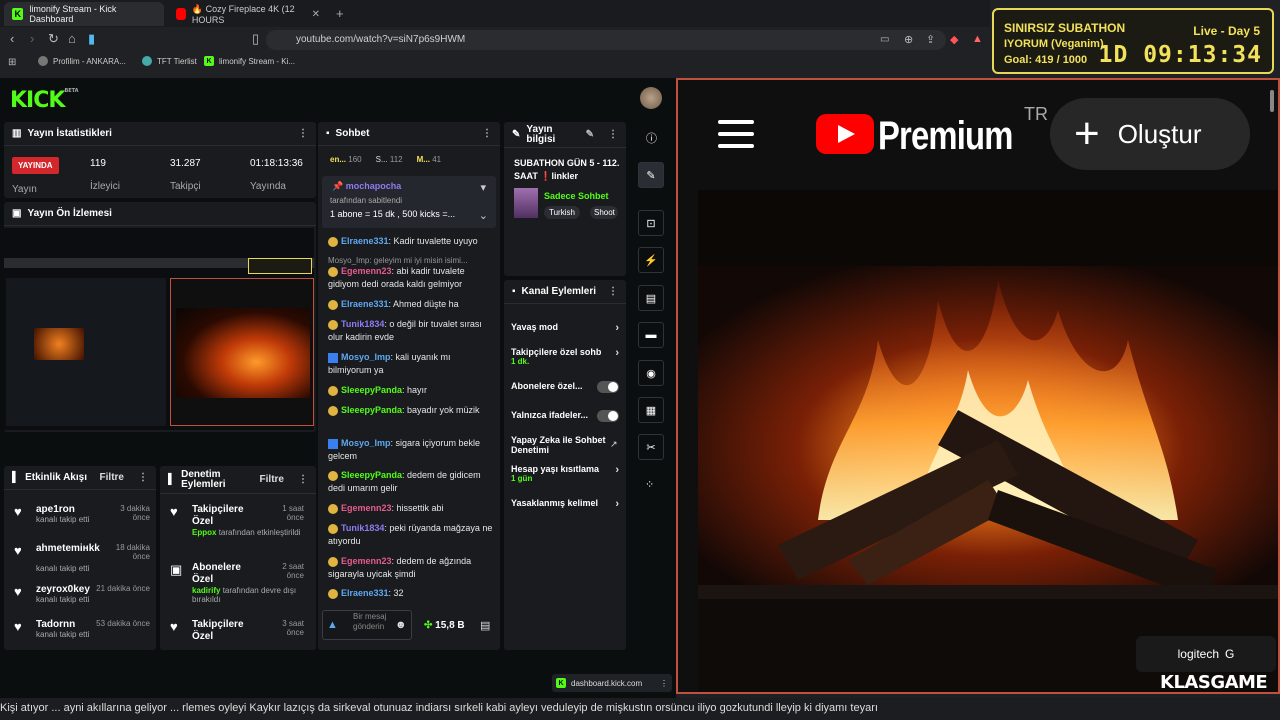  What do you see at coordinates (412, 508) in the screenshot?
I see `chat-message: Egemenn23: hissettik abi` at bounding box center [412, 508].